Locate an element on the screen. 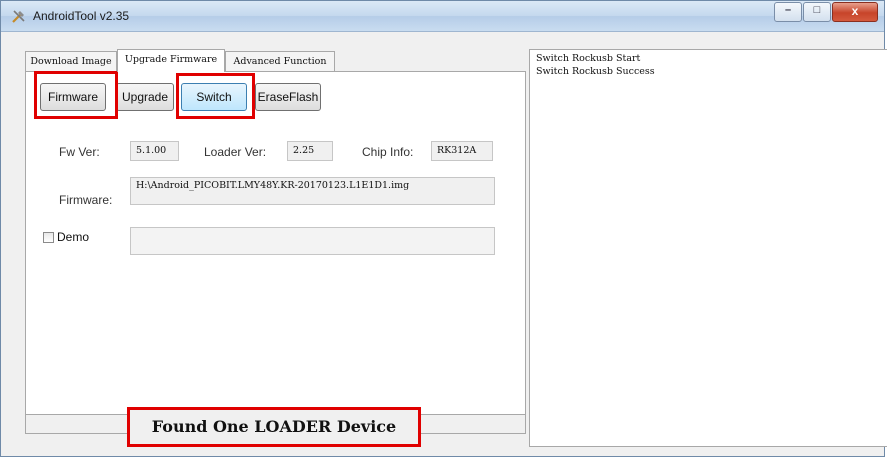 The image size is (887, 459). window-controls: – □ x is located at coordinates (825, 12).